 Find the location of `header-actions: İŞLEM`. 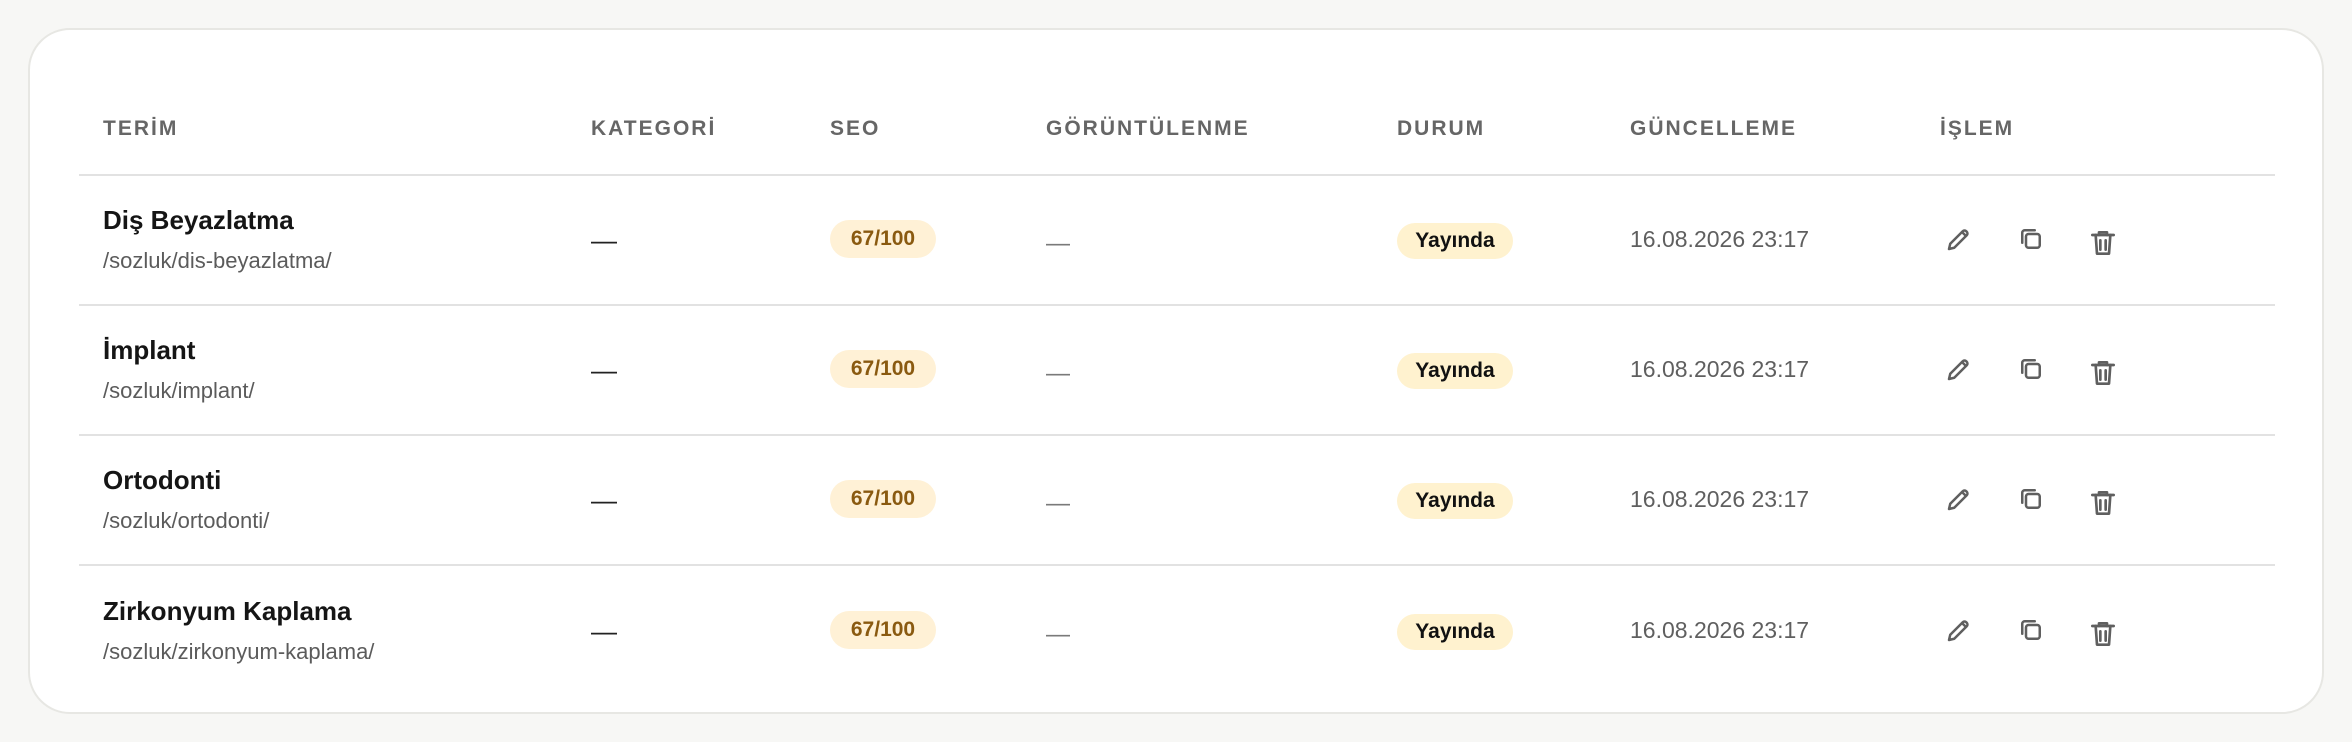

header-actions: İŞLEM is located at coordinates (1977, 128).